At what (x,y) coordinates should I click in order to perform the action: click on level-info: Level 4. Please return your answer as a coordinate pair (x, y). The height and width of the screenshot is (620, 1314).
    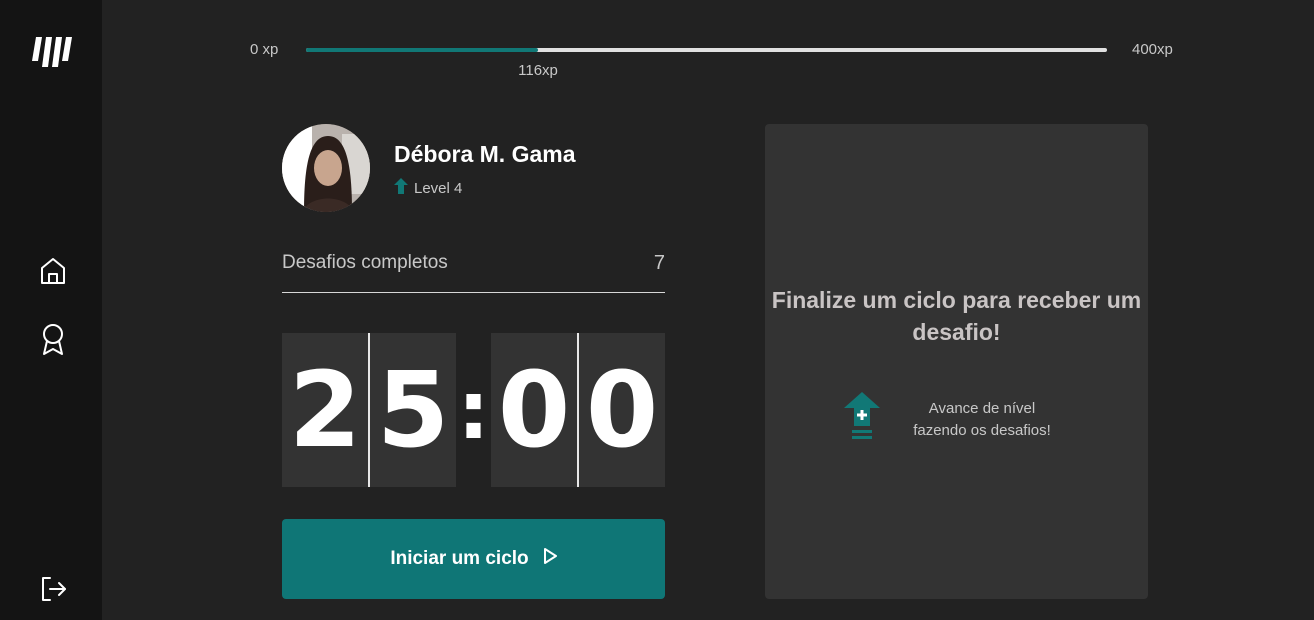
    Looking at the image, I should click on (428, 188).